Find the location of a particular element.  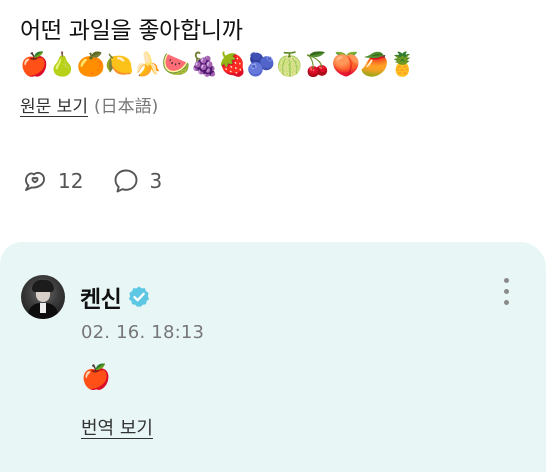

author-row: 켄신 is located at coordinates (115, 297).